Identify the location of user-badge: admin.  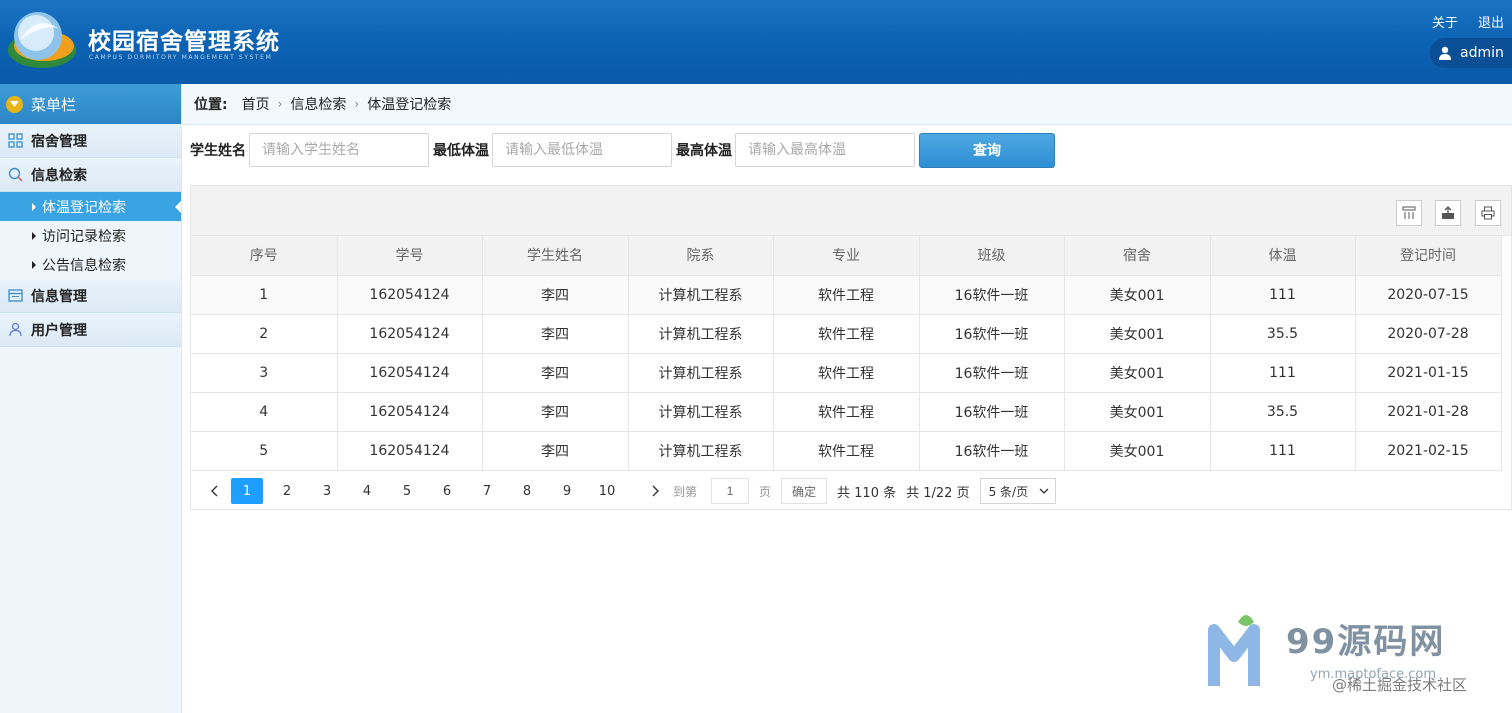
(1471, 53).